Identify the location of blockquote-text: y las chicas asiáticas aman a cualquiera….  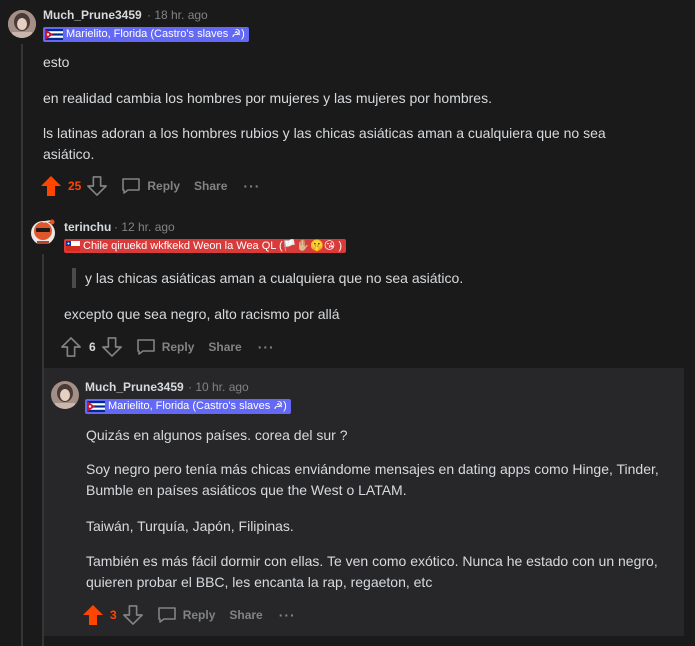
(274, 278).